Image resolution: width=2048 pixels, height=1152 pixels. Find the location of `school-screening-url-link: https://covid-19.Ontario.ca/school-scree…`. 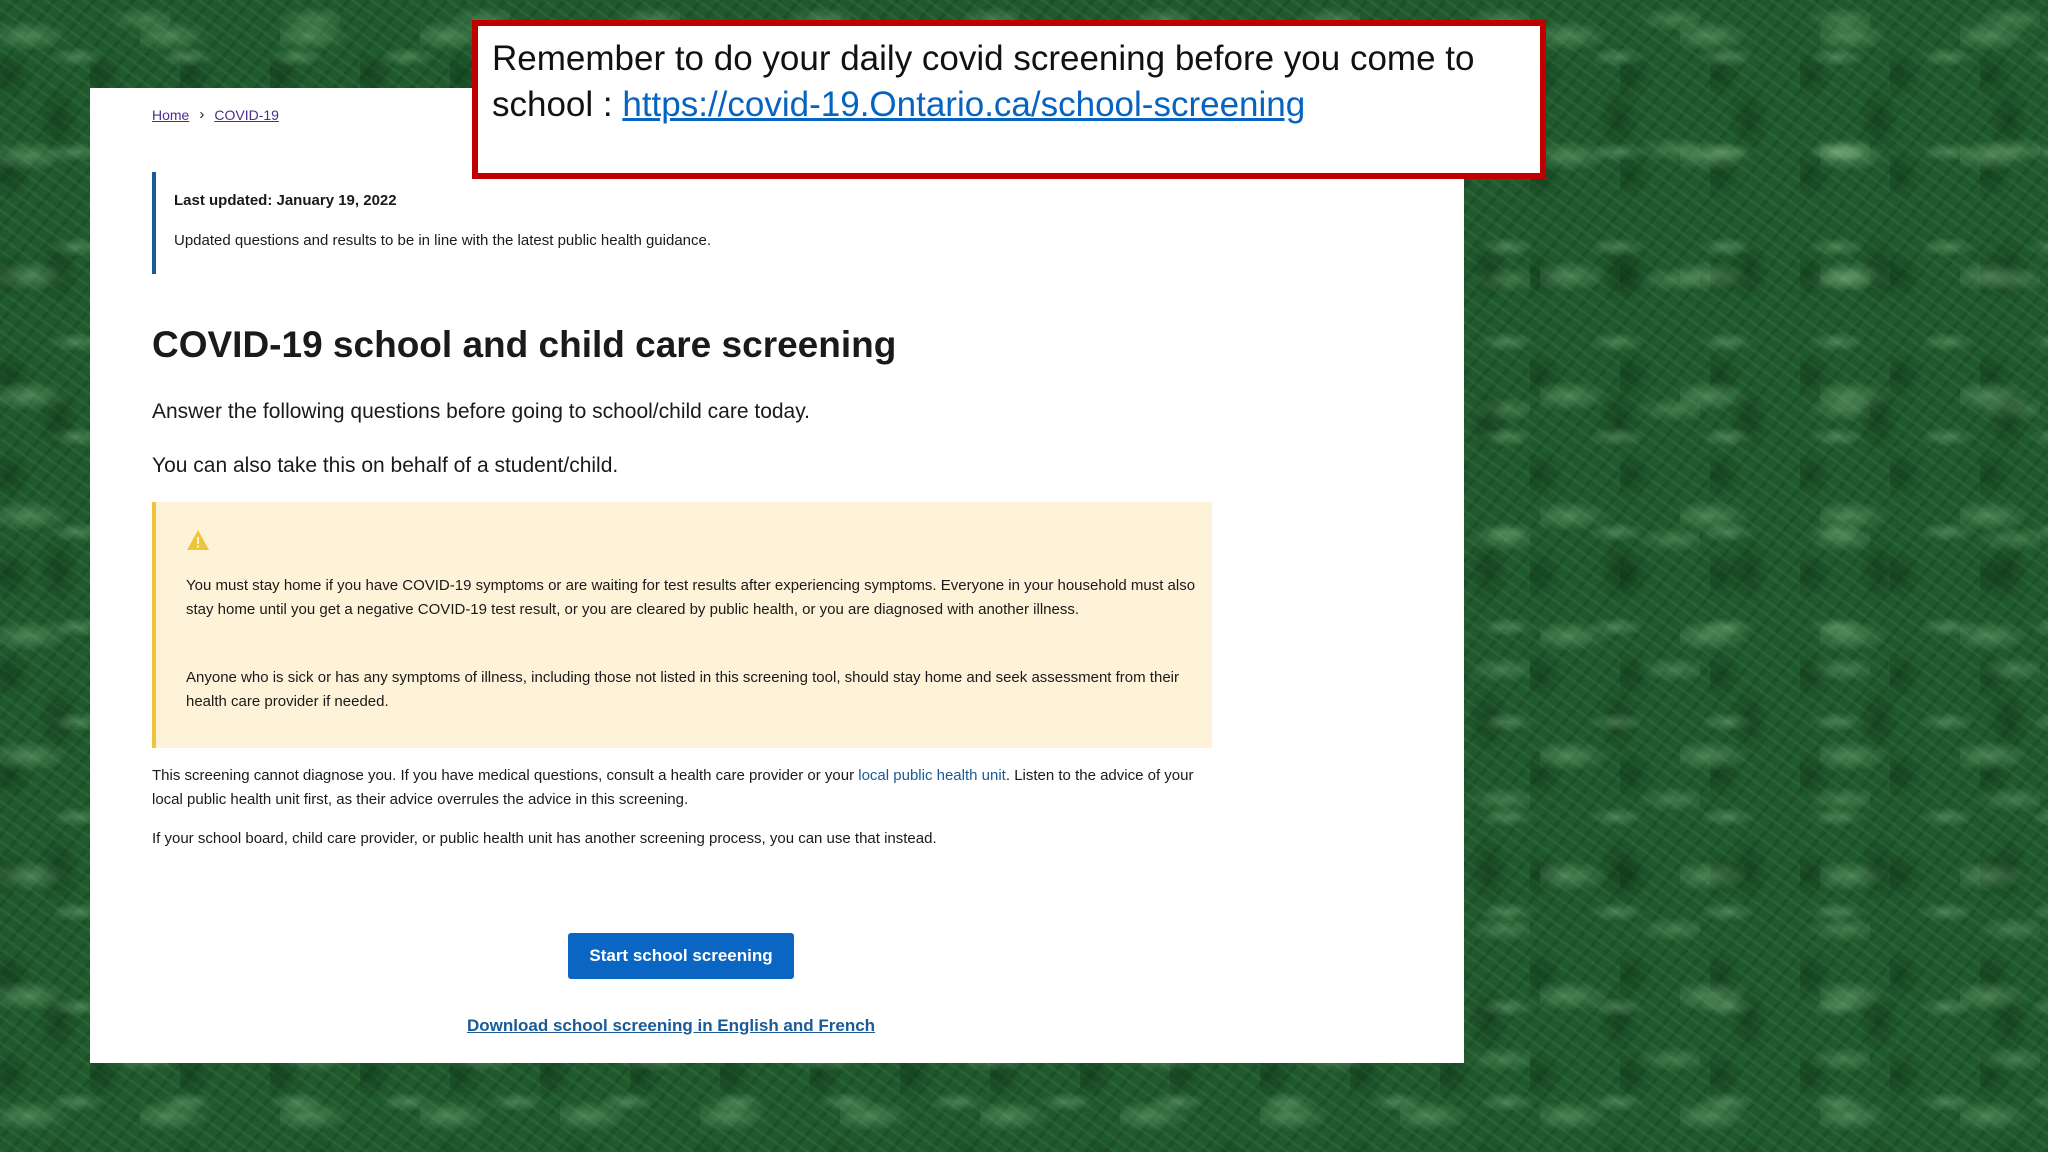

school-screening-url-link: https://covid-19.Ontario.ca/school-scree… is located at coordinates (963, 104).